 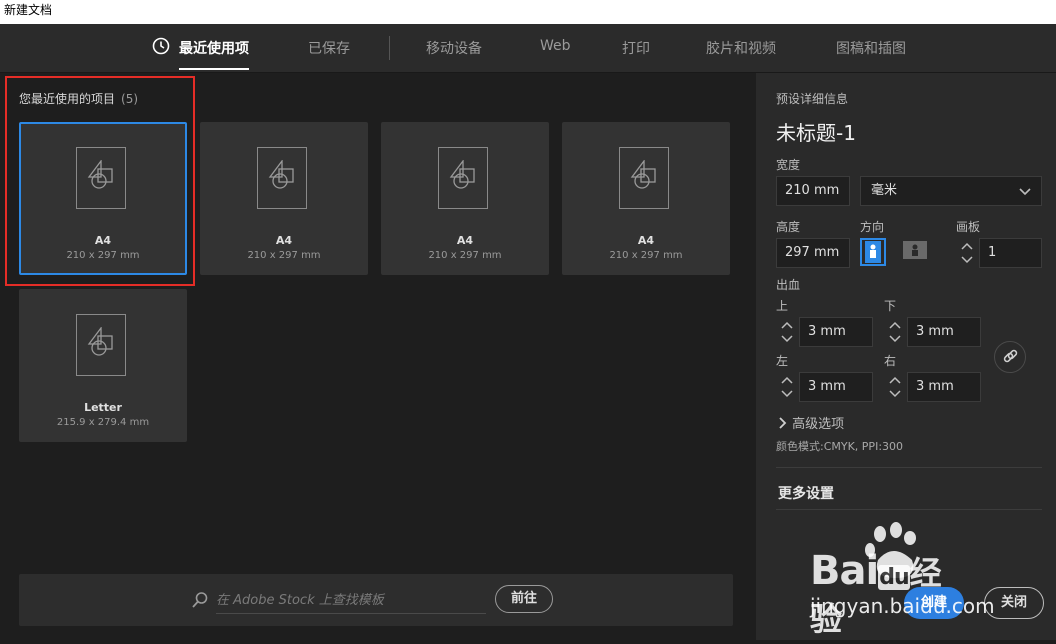 I want to click on bleed-label: 出血, so click(x=788, y=285).